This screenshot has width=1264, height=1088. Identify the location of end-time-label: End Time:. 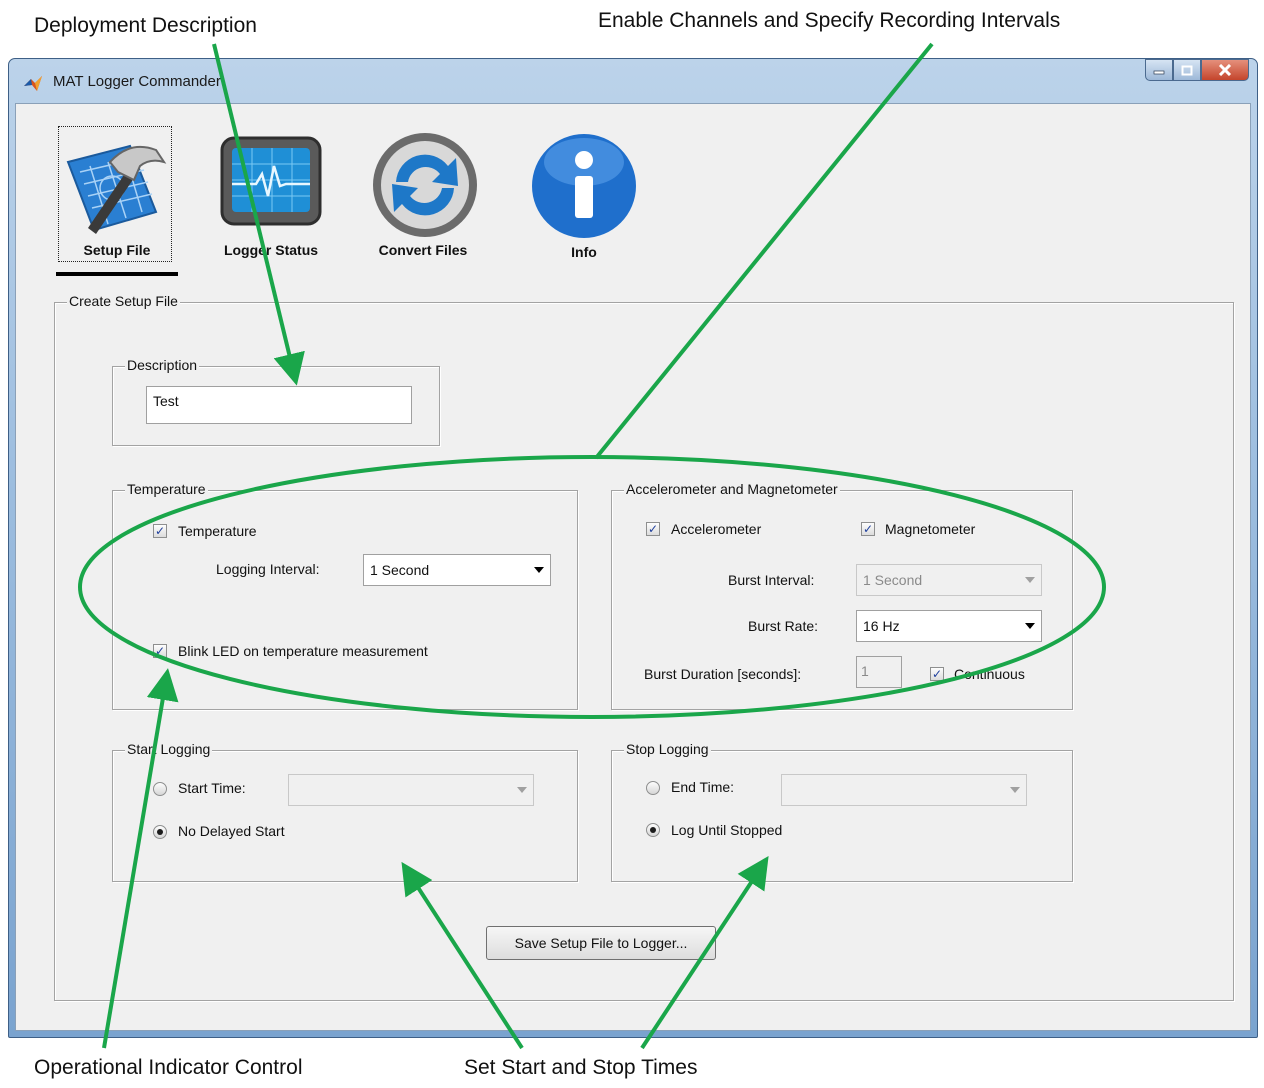
(703, 787).